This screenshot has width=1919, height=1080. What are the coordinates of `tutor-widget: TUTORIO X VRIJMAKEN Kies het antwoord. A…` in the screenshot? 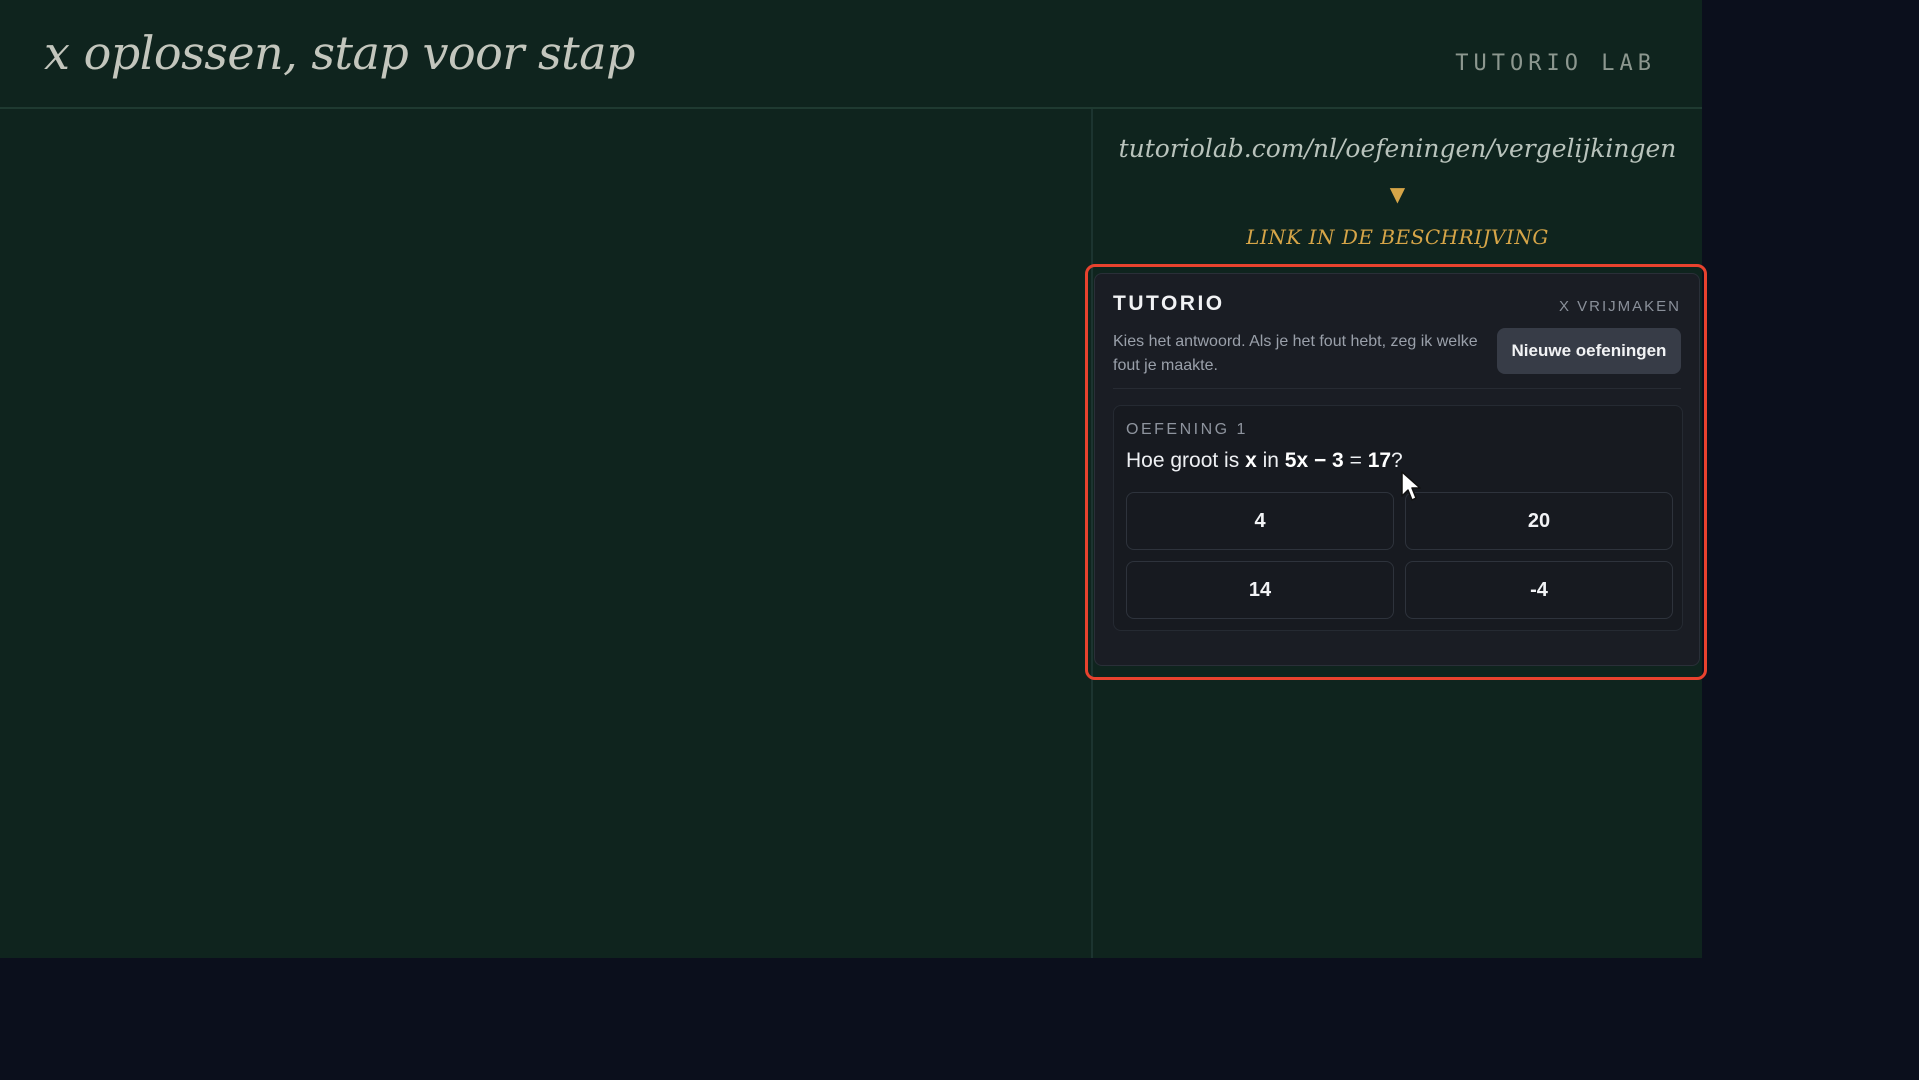 It's located at (1397, 469).